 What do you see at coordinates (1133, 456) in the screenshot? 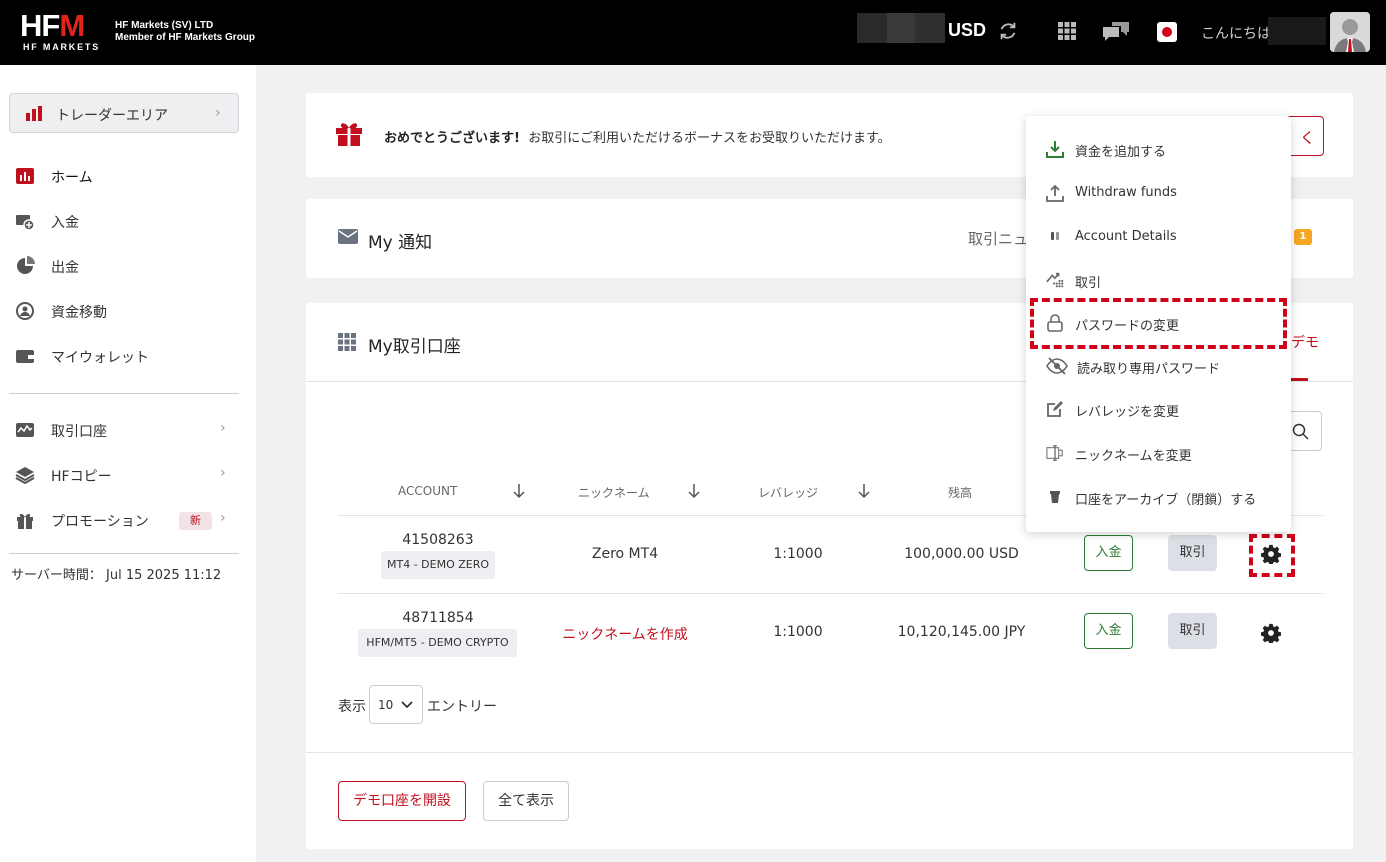
I see `menu-item-label: ニックネームを変更` at bounding box center [1133, 456].